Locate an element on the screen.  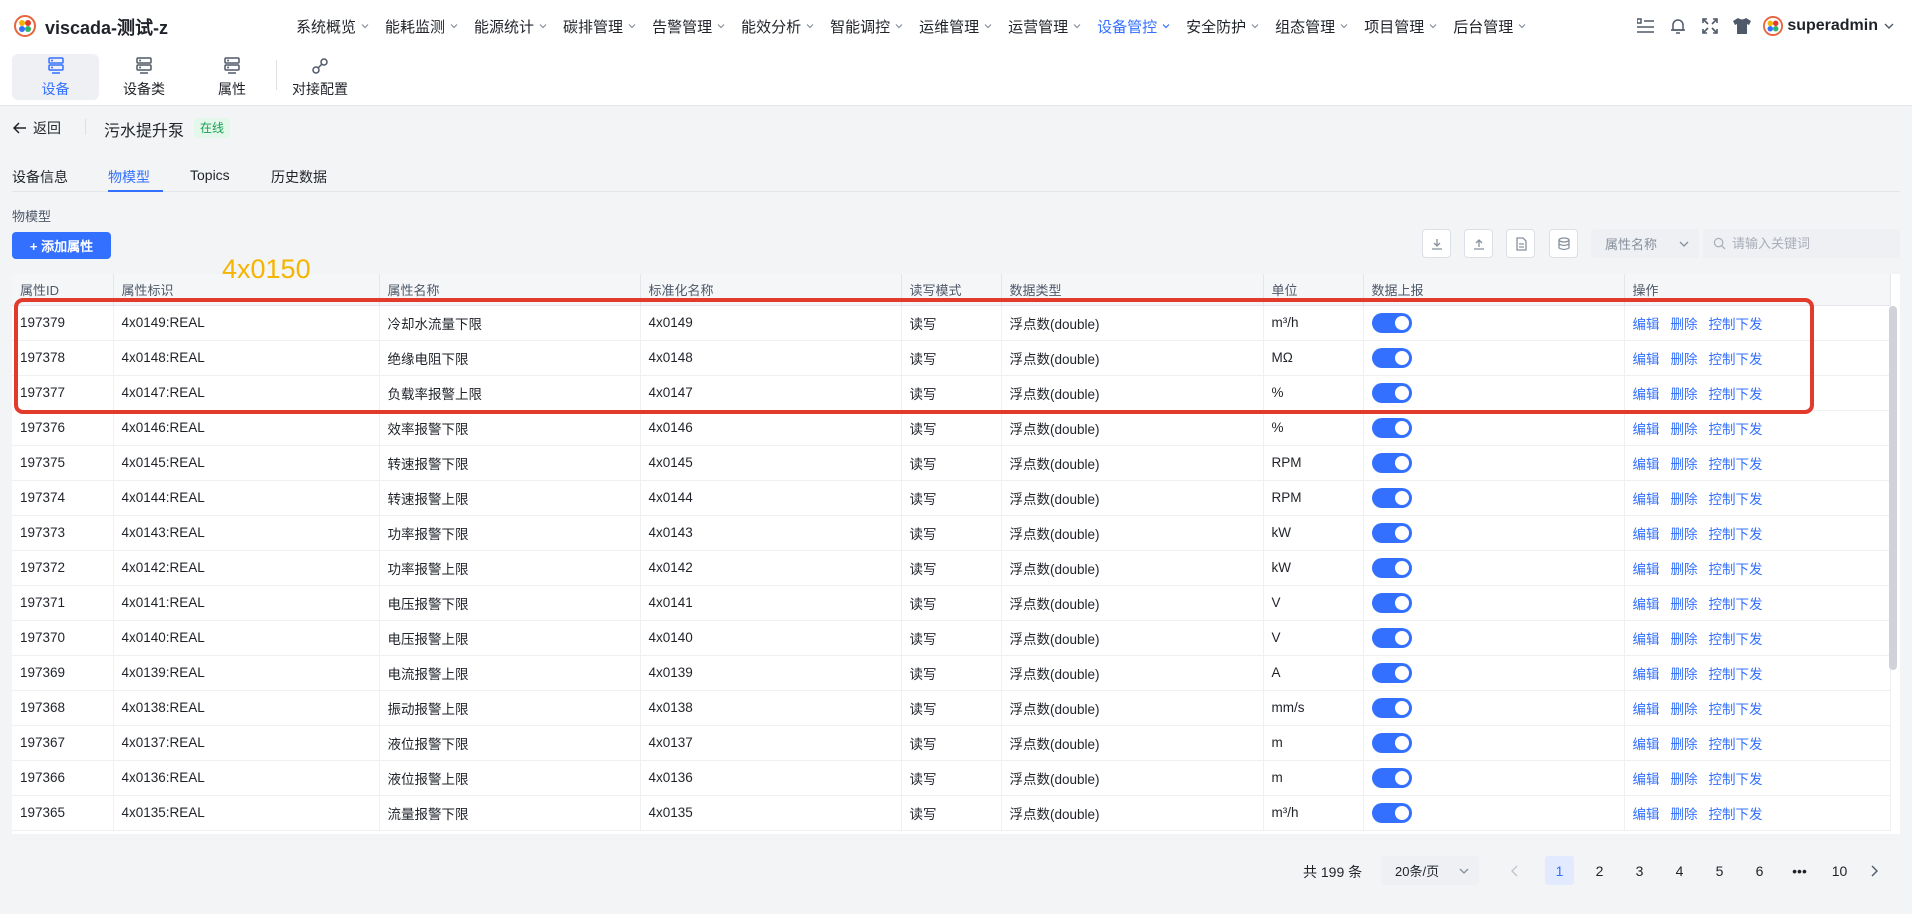
search-field-select: 属性名称 is located at coordinates (1645, 243).